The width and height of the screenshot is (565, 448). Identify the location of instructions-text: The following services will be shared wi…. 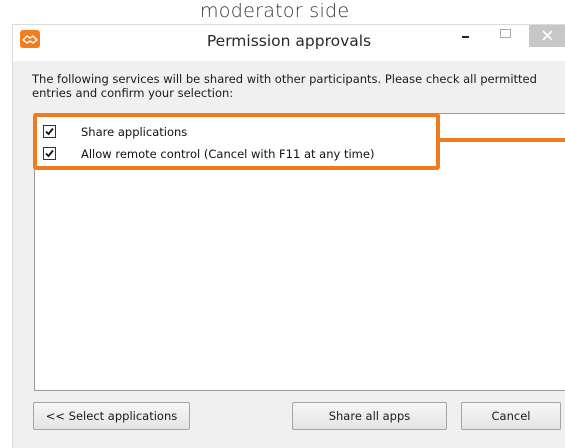
(298, 86).